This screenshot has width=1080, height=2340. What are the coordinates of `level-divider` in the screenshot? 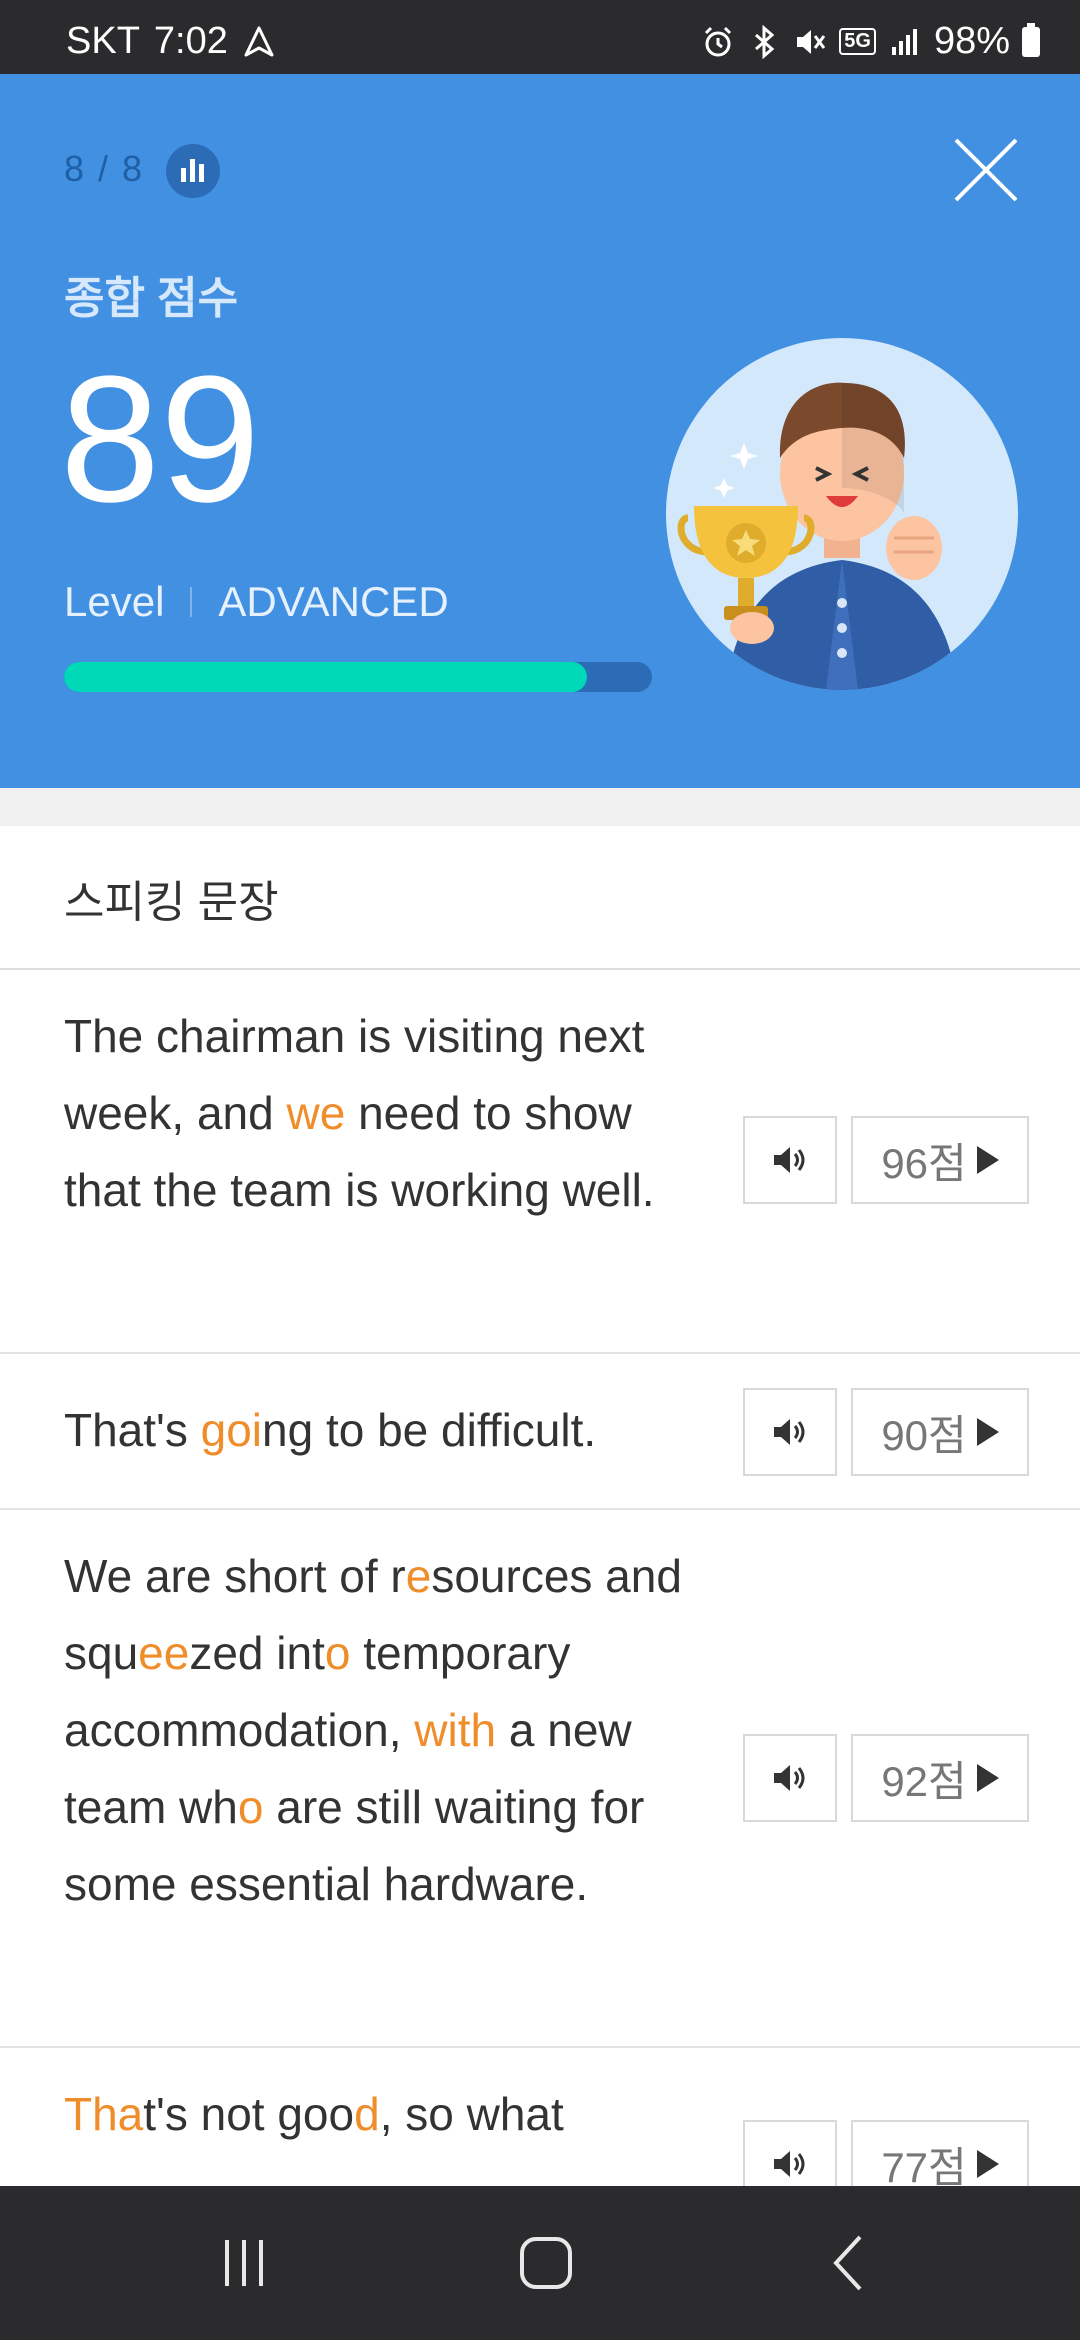 It's located at (191, 602).